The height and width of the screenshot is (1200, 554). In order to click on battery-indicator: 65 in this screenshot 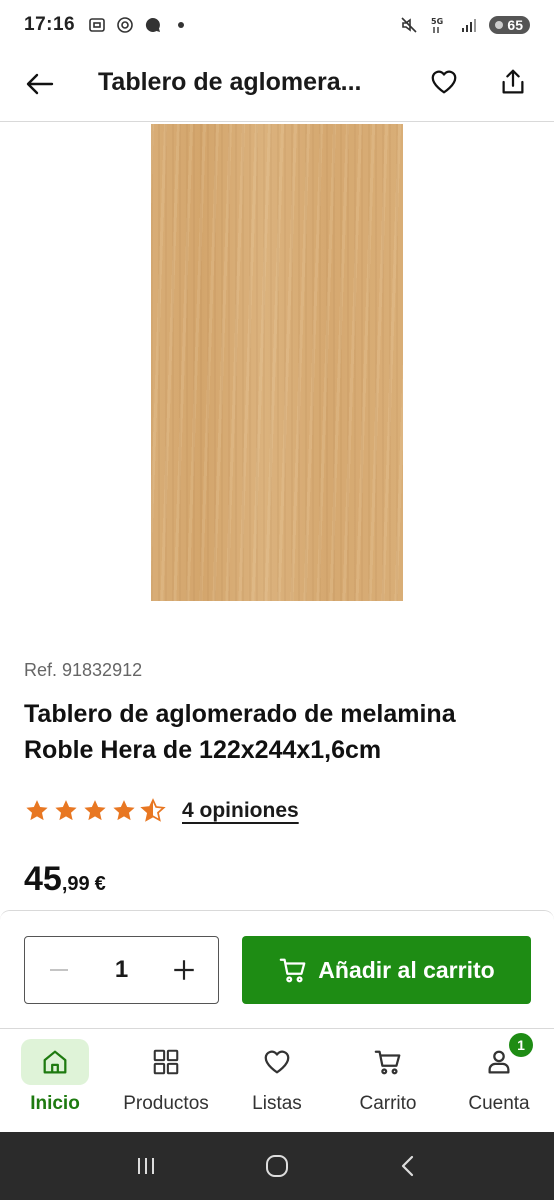, I will do `click(509, 25)`.